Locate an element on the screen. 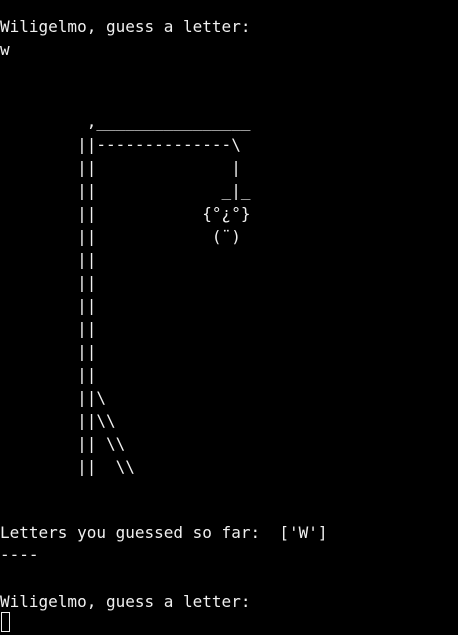 The width and height of the screenshot is (458, 635). guessed-letters-line: Letters you guessed so far: ['W'] is located at coordinates (164, 532).